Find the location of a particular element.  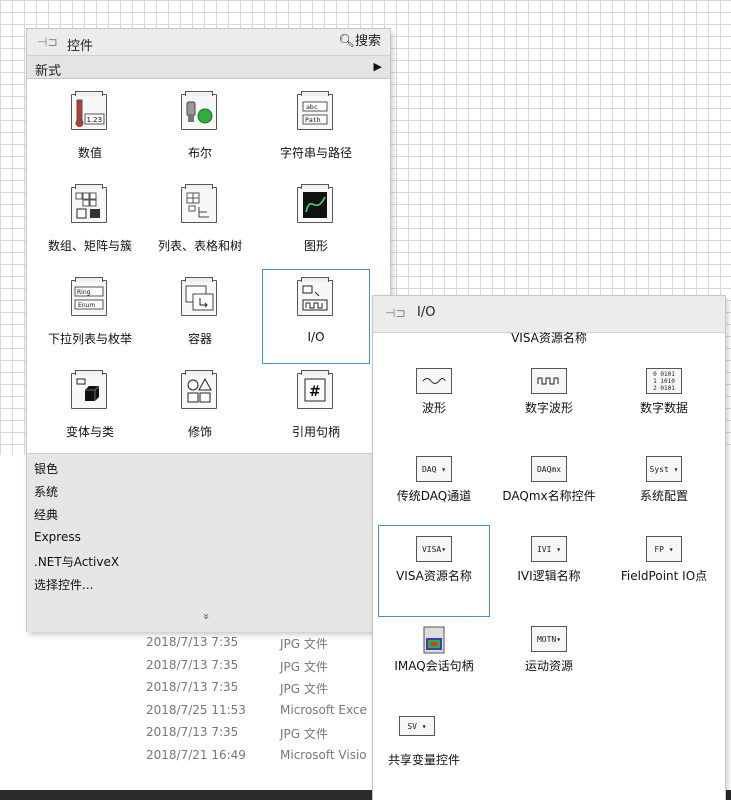

expand-more-icon: » is located at coordinates (206, 616).